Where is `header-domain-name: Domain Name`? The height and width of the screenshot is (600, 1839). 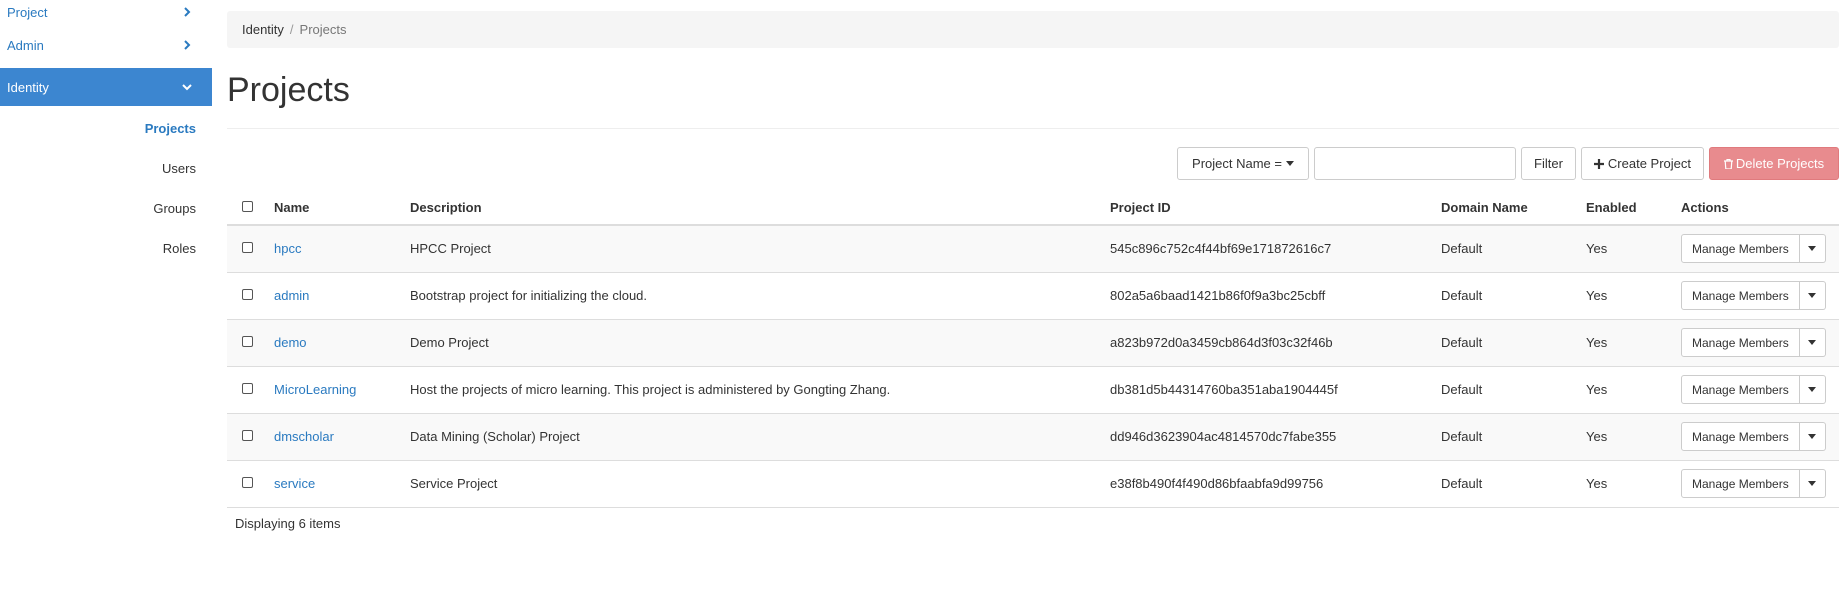 header-domain-name: Domain Name is located at coordinates (1513, 208).